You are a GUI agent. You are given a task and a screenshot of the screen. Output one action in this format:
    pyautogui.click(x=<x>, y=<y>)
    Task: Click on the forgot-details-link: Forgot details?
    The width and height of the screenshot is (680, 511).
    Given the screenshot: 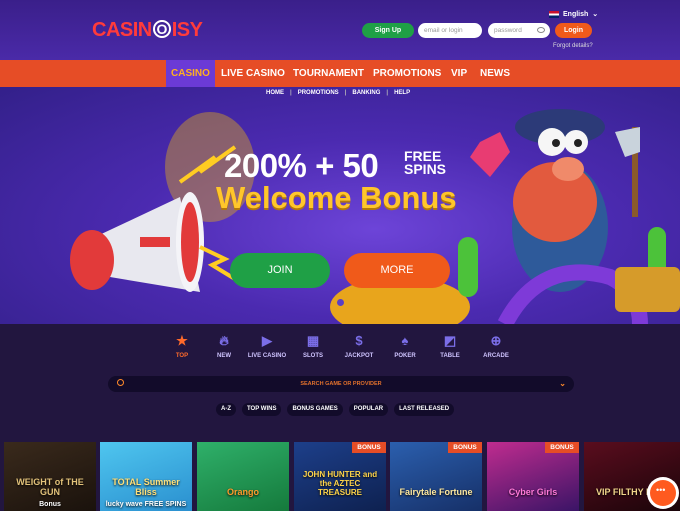 What is the action you would take?
    pyautogui.click(x=573, y=46)
    